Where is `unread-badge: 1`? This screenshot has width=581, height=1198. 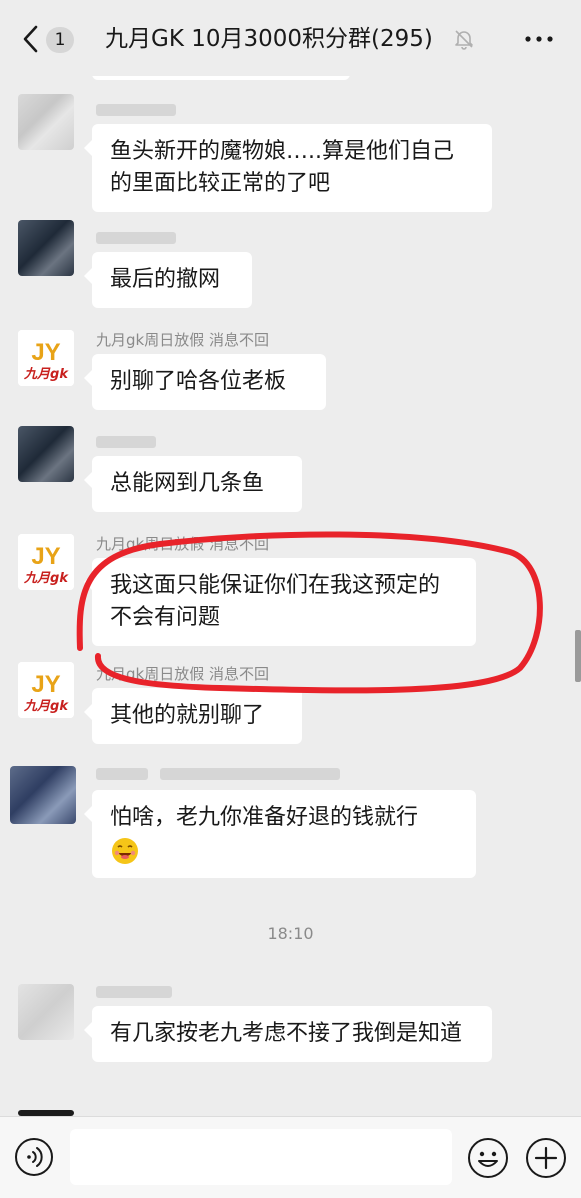
unread-badge: 1 is located at coordinates (60, 40).